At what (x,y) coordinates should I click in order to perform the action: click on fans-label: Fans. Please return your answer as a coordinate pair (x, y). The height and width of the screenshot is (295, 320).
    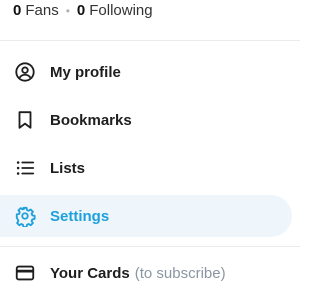
    Looking at the image, I should click on (41, 10).